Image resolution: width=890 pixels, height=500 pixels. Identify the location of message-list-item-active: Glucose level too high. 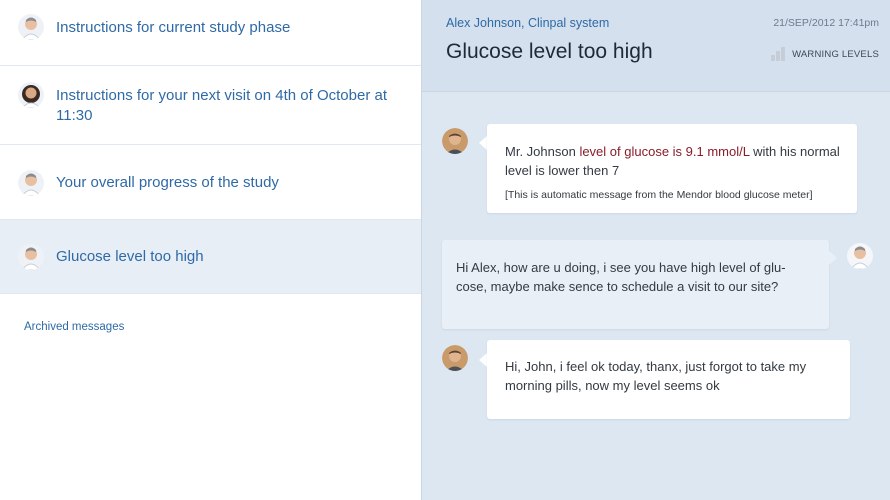
(210, 257).